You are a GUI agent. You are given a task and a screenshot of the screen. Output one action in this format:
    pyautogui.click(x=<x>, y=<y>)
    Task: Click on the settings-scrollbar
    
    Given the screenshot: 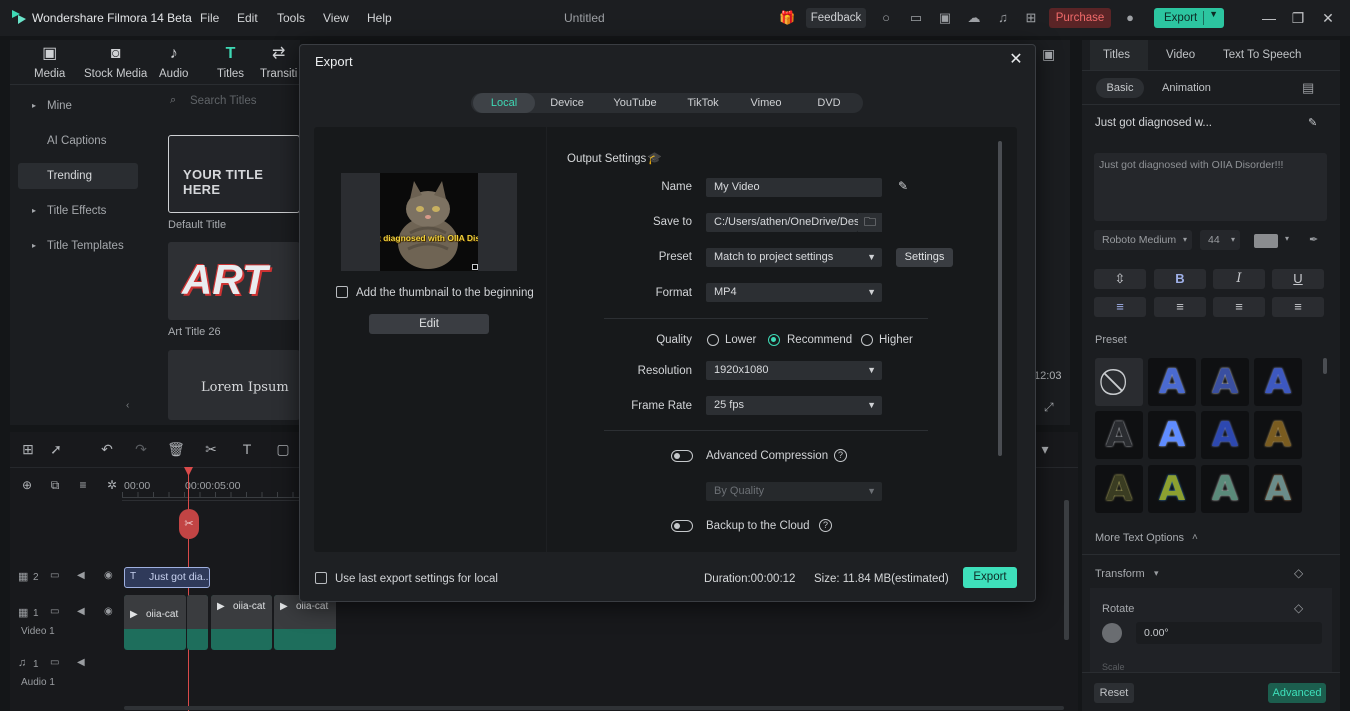 What is the action you would take?
    pyautogui.click(x=1000, y=298)
    